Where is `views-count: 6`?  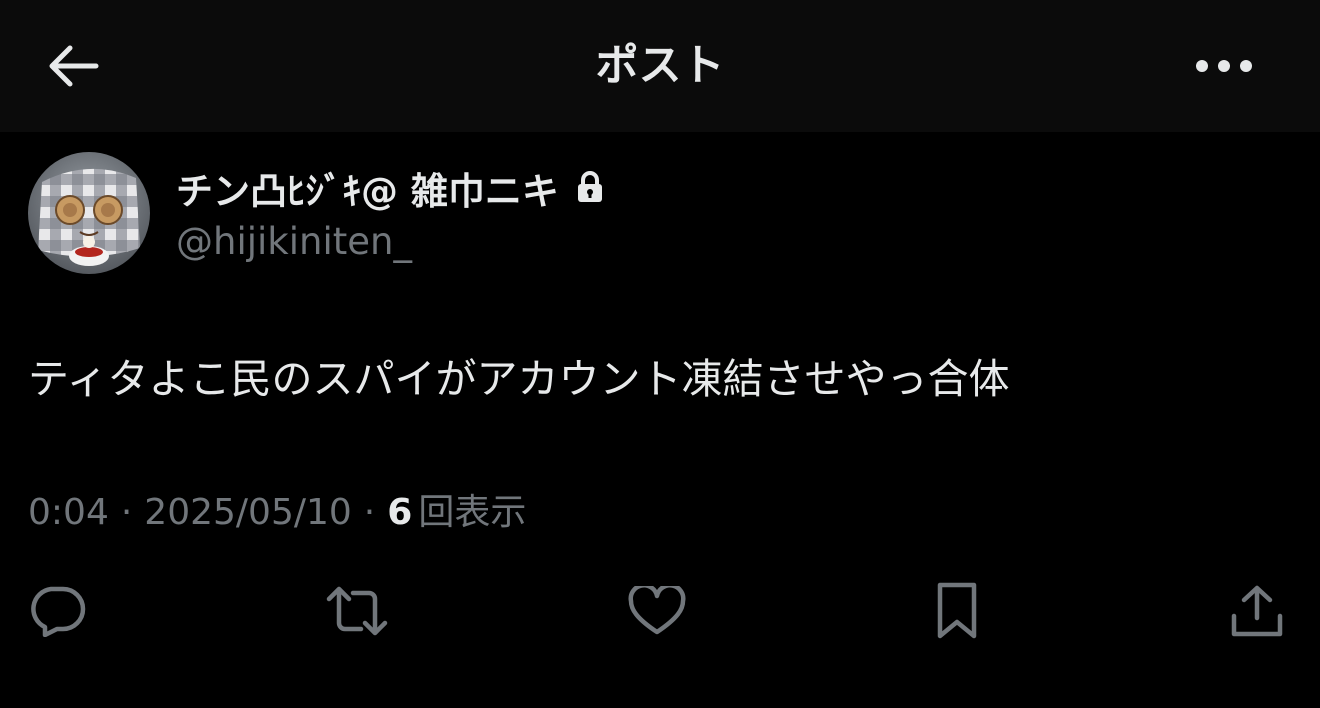 views-count: 6 is located at coordinates (399, 513).